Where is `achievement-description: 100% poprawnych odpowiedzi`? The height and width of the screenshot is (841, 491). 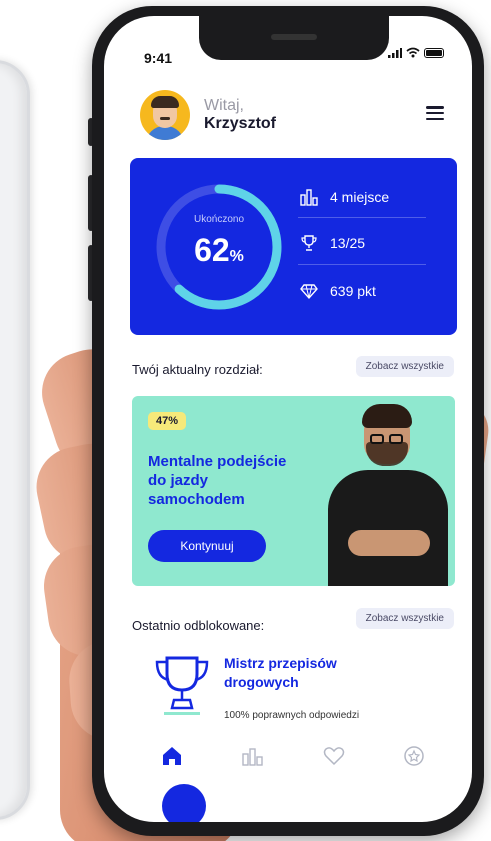
achievement-description: 100% poprawnych odpowiedzi is located at coordinates (292, 715).